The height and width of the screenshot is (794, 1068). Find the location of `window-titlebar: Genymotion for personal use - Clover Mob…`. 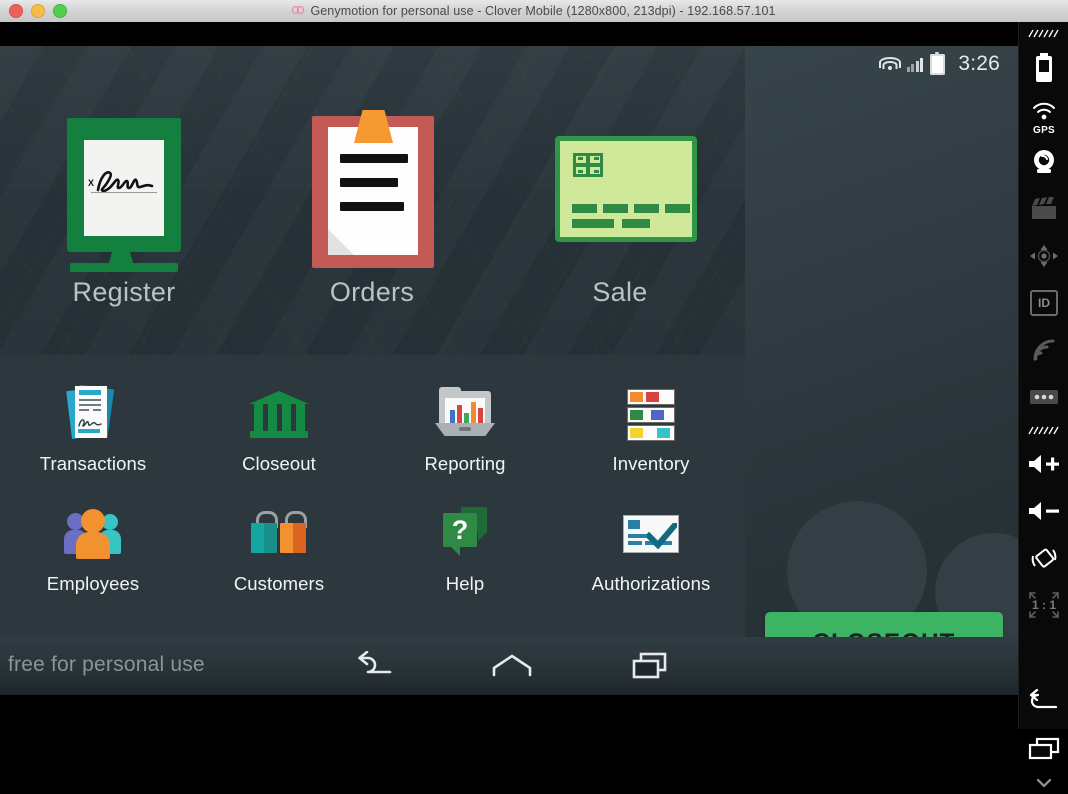

window-titlebar: Genymotion for personal use - Clover Mob… is located at coordinates (534, 11).